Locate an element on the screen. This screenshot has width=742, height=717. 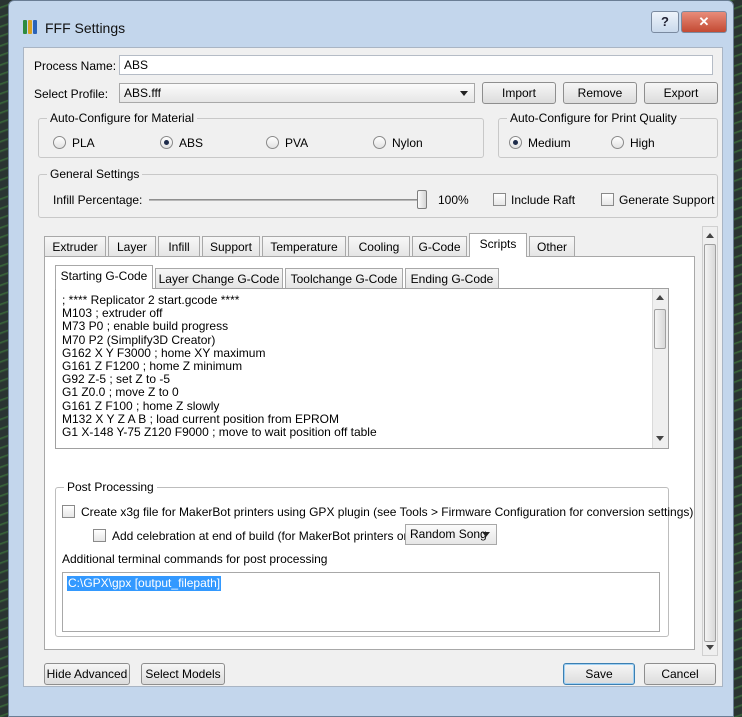
song-select: Random Song is located at coordinates (451, 534).